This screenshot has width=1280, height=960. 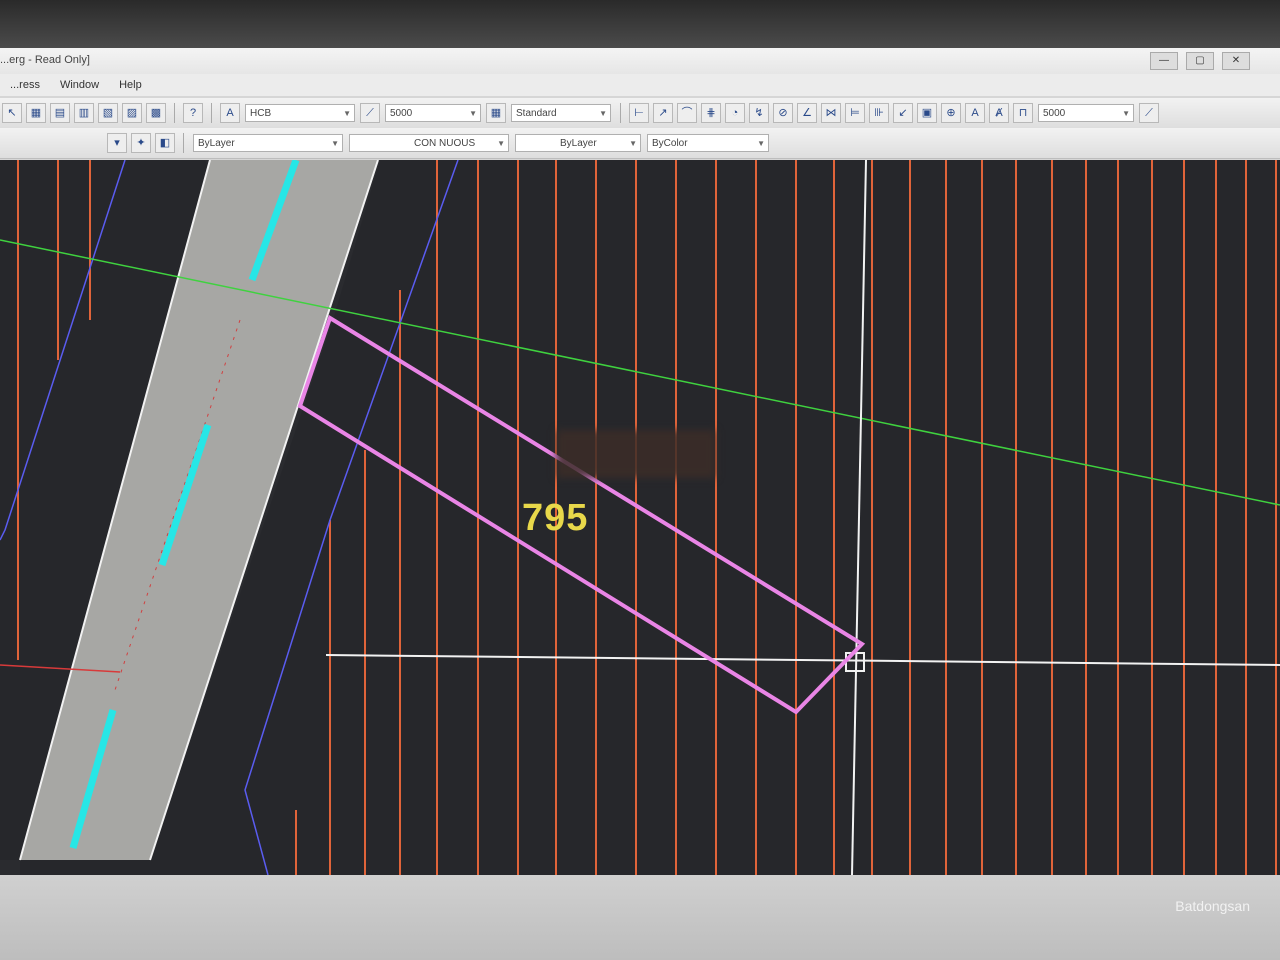 What do you see at coordinates (1212, 906) in the screenshot?
I see `watermark: Batdongsan` at bounding box center [1212, 906].